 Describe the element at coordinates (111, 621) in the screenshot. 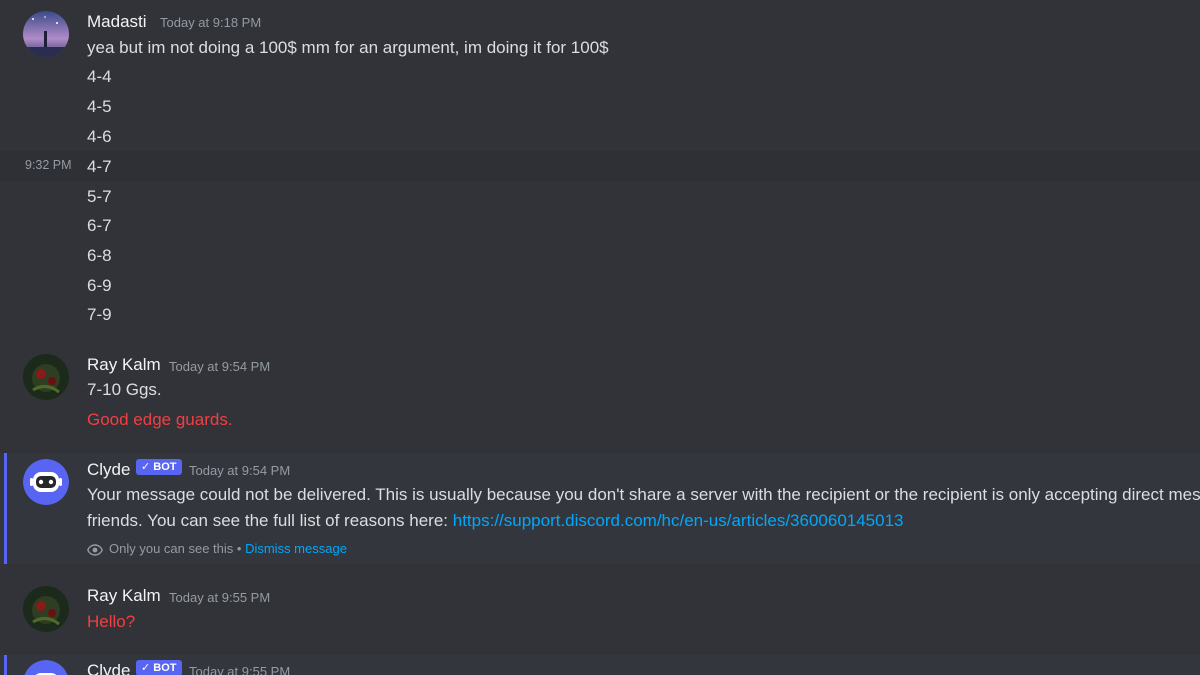

I see `failed-message-text: Hello?` at that location.